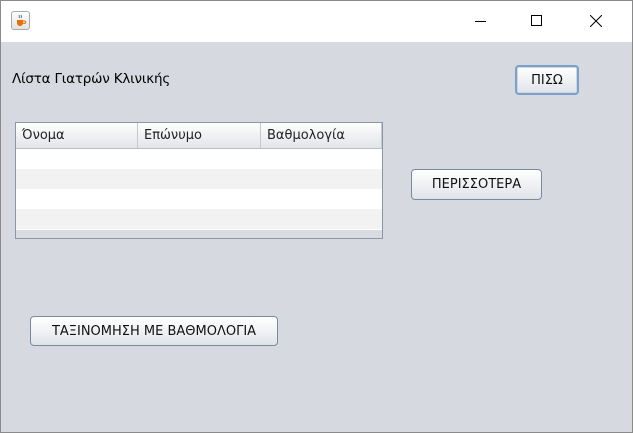  Describe the element at coordinates (20, 20) in the screenshot. I see `java-cup-icon` at that location.